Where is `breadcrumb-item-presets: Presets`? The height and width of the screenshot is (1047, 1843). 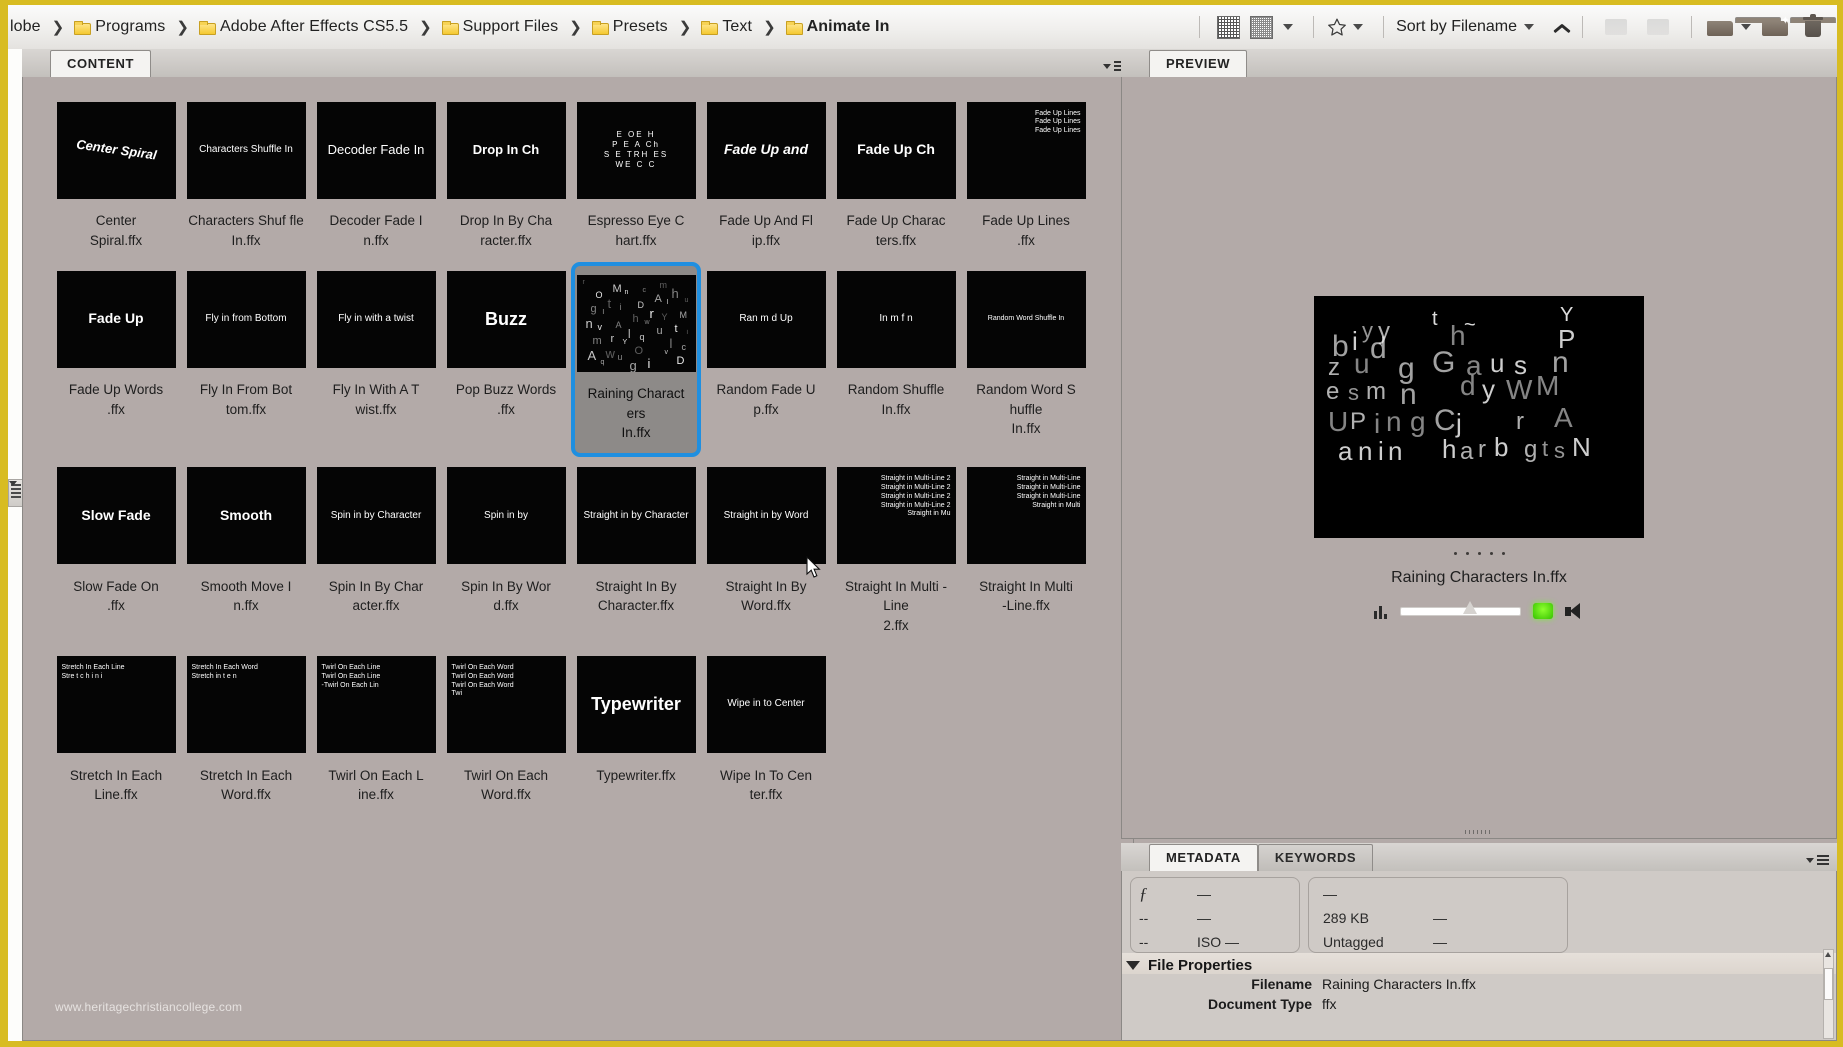 breadcrumb-item-presets: Presets is located at coordinates (629, 27).